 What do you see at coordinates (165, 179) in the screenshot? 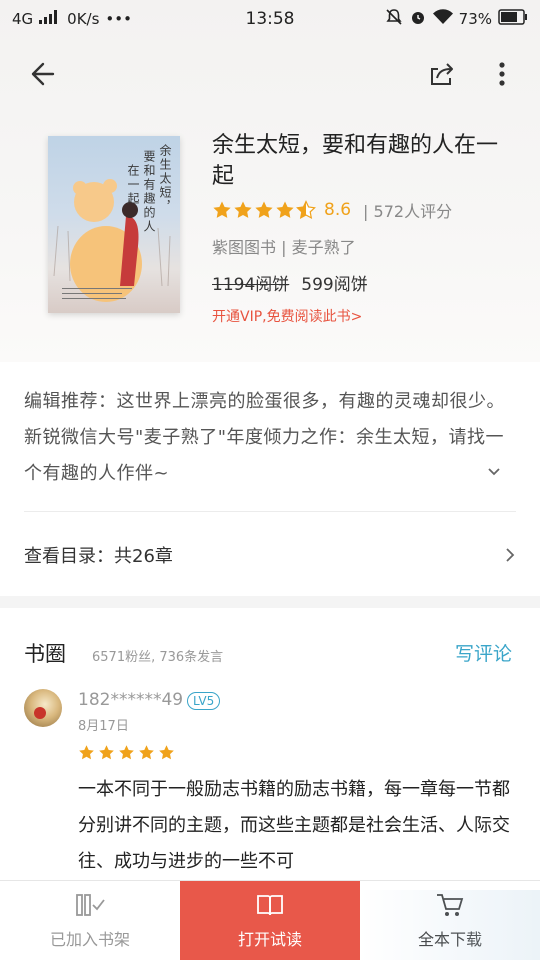
I see `cover-title-line-1: 余生太短，` at bounding box center [165, 179].